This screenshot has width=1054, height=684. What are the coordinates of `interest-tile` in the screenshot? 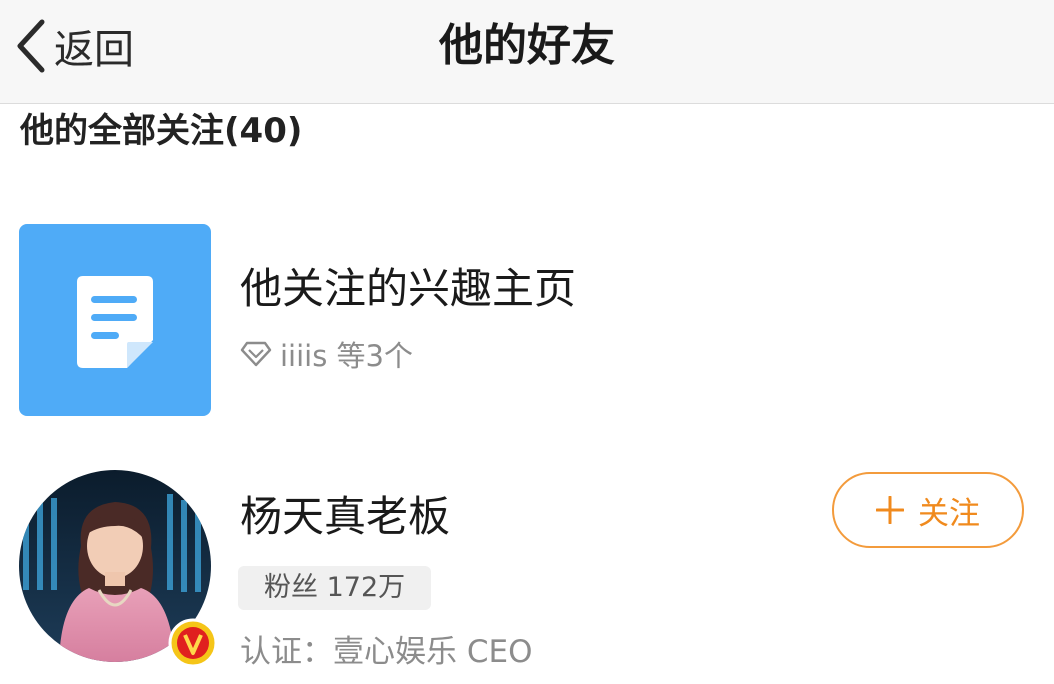 It's located at (115, 320).